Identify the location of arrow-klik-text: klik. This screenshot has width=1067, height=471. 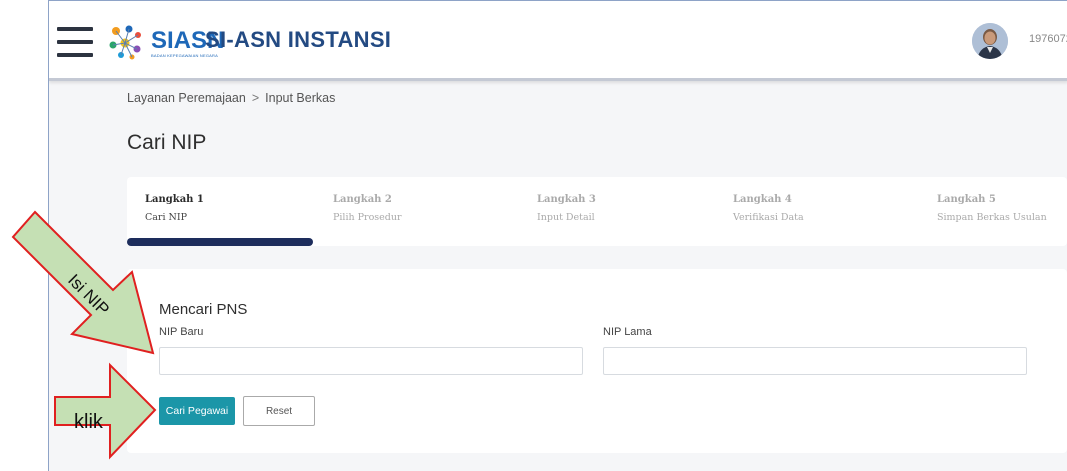
(89, 422).